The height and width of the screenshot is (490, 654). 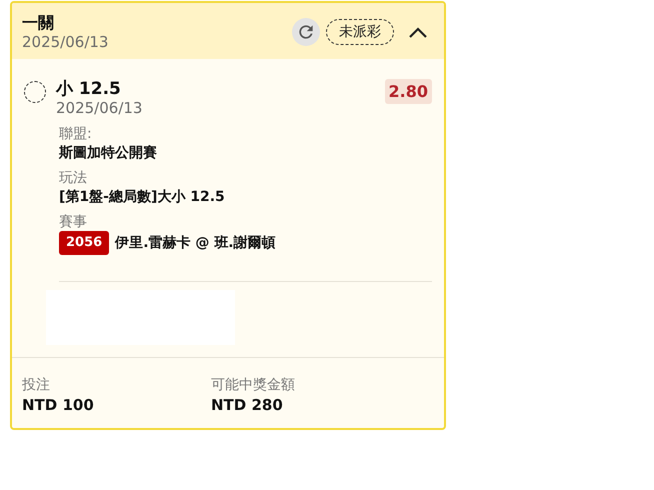 What do you see at coordinates (247, 405) in the screenshot?
I see `summary-value: NTD 280` at bounding box center [247, 405].